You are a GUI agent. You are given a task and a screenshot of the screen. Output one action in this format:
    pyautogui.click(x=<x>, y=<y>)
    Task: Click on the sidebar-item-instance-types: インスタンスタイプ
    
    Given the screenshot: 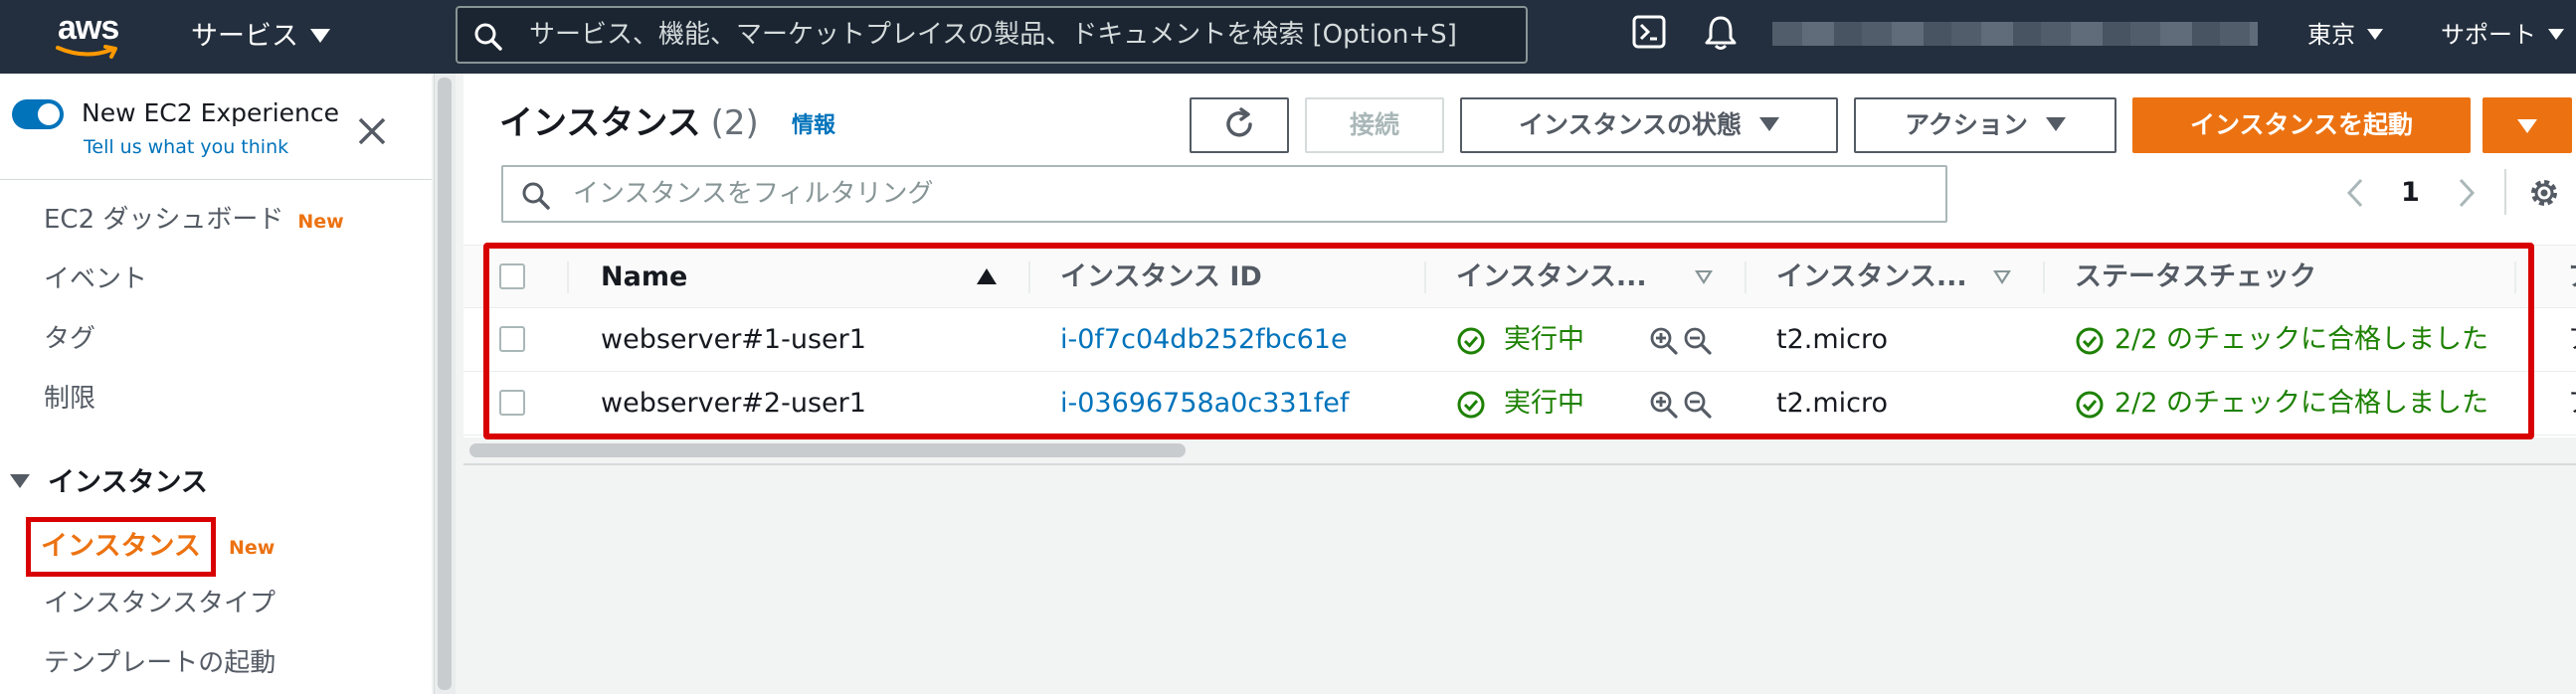 What is the action you would take?
    pyautogui.click(x=160, y=604)
    